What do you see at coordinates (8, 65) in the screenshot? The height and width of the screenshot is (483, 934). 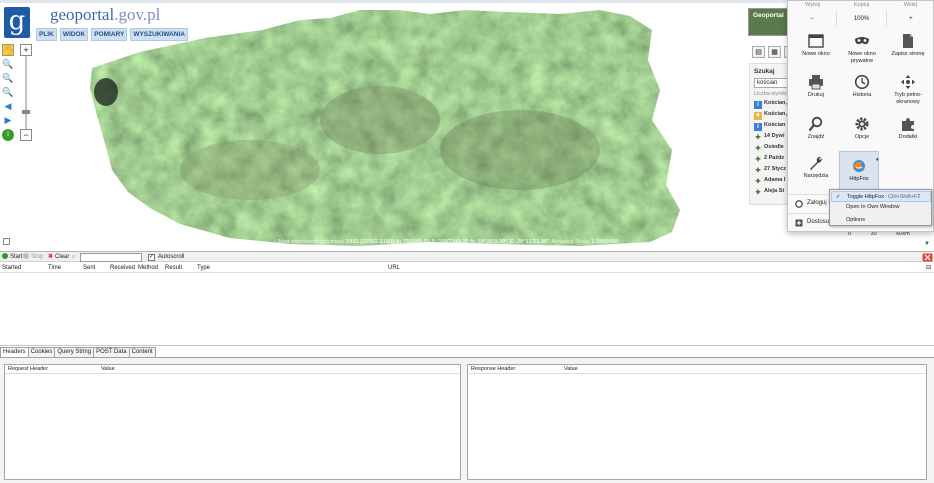 I see `zoom-magnifier-icon: 🔍` at bounding box center [8, 65].